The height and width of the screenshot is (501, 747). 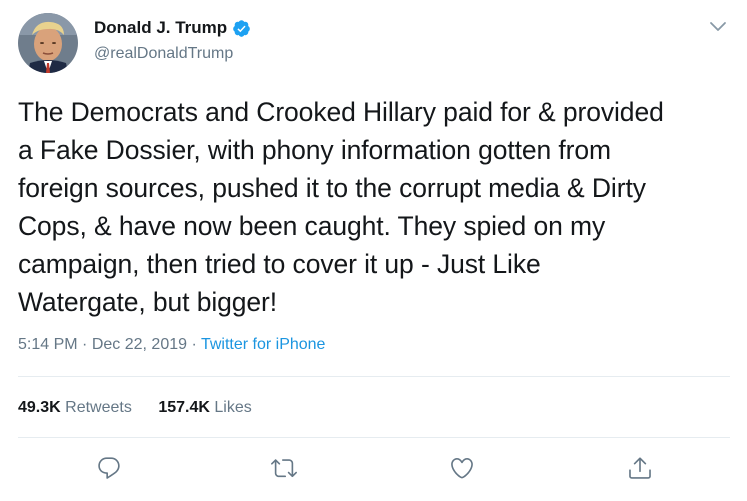 What do you see at coordinates (146, 408) in the screenshot?
I see `tweet-stats: 49.3K Retweets 157.4K Likes` at bounding box center [146, 408].